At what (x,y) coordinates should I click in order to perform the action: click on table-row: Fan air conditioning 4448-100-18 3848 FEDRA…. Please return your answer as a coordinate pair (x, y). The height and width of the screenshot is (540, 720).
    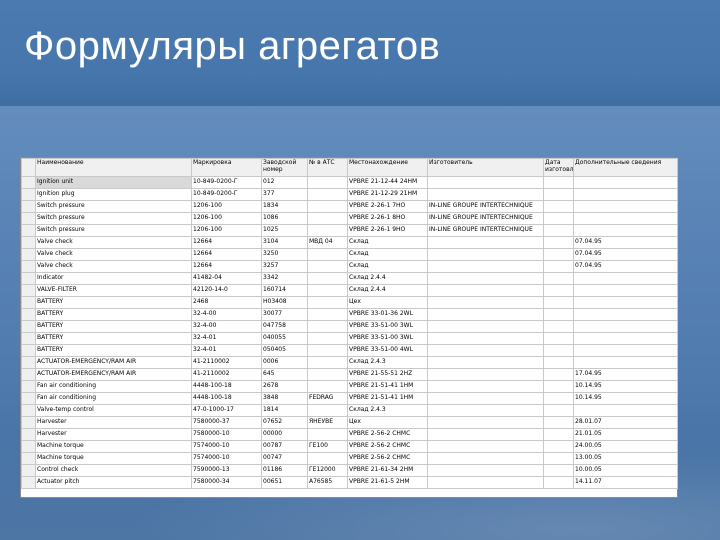
    Looking at the image, I should click on (349, 398).